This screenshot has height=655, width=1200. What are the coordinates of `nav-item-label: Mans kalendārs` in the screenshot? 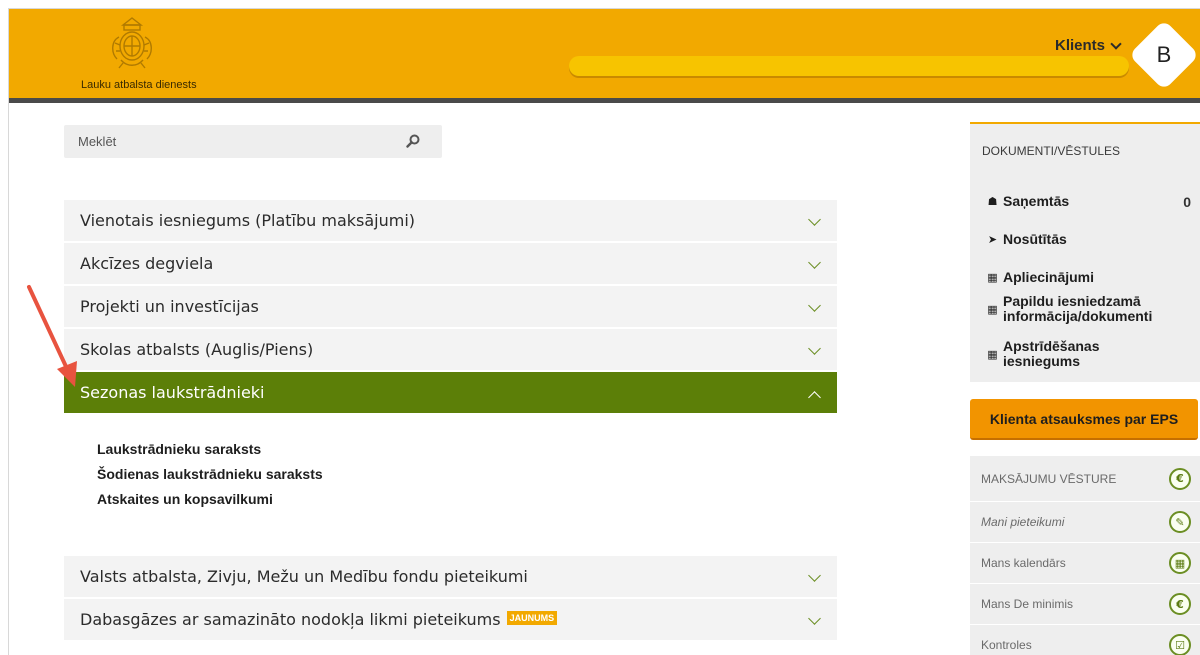 It's located at (1023, 563).